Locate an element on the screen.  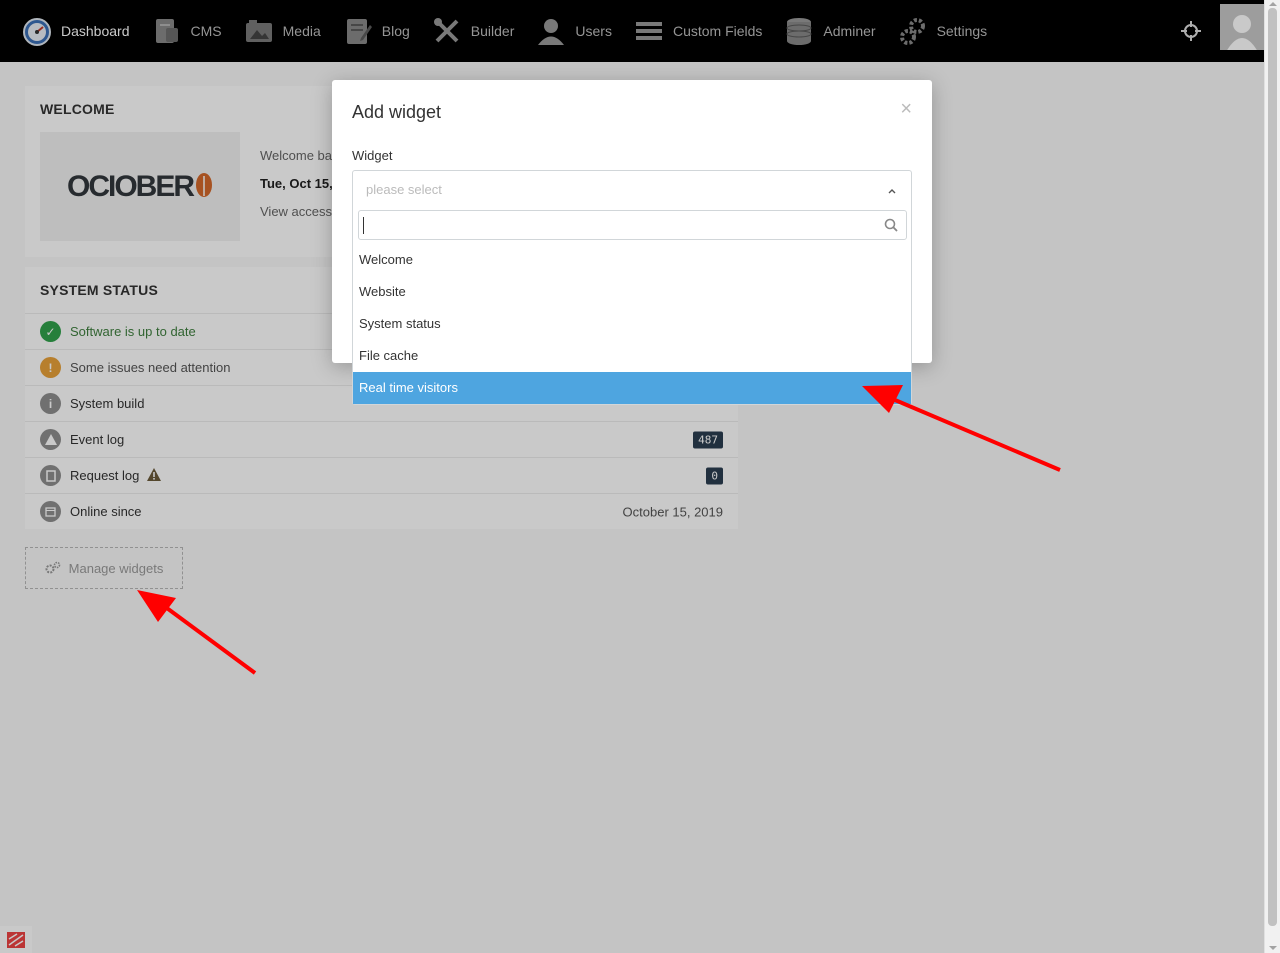
option-real-time-visitors: Real time visitors is located at coordinates (632, 388).